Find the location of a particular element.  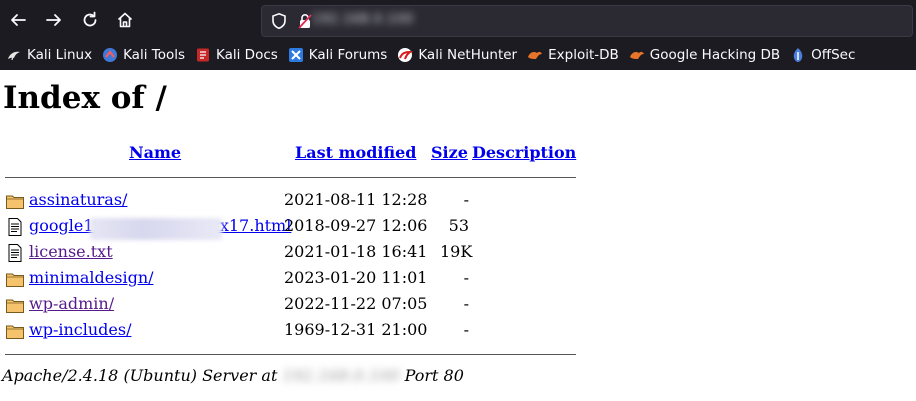

table-row: license.txt 2021-01-18 16:41 19K is located at coordinates (300, 253).